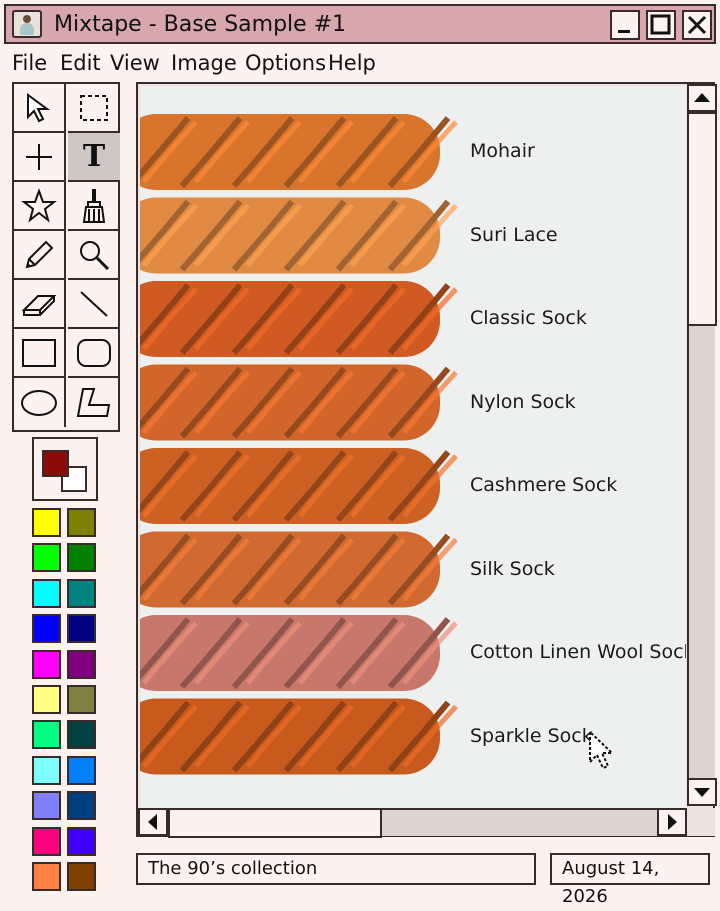 The height and width of the screenshot is (911, 720). I want to click on yarn-label: Cotton Linen Wool Sock, so click(578, 652).